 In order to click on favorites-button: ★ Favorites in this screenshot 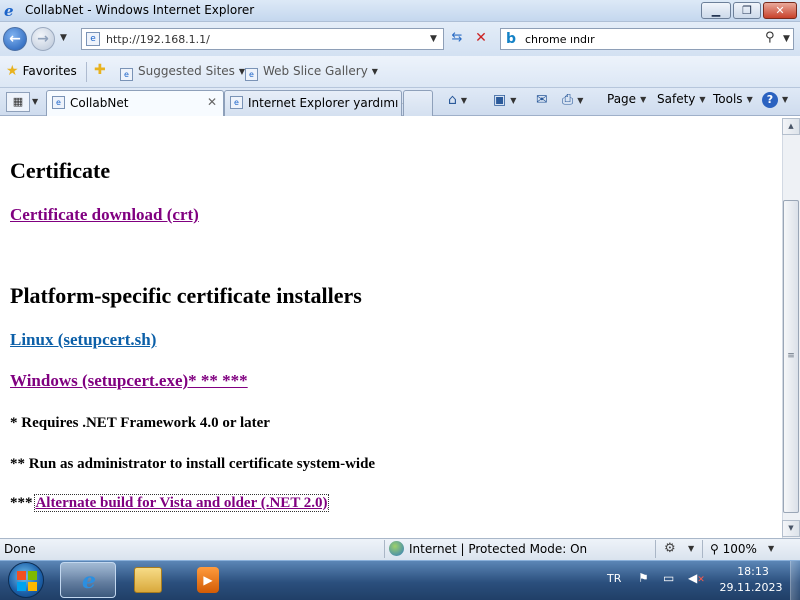, I will do `click(41, 72)`.